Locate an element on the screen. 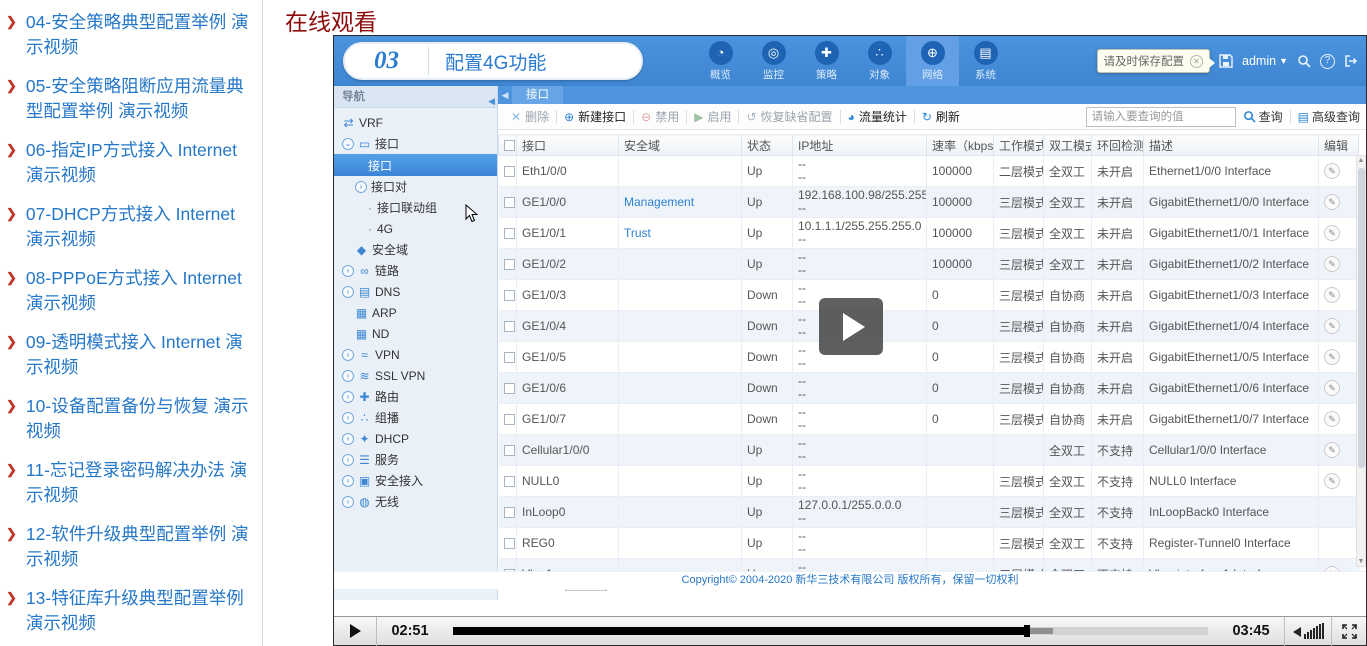 This screenshot has width=1367, height=646. column-header: 安全域 is located at coordinates (680, 145).